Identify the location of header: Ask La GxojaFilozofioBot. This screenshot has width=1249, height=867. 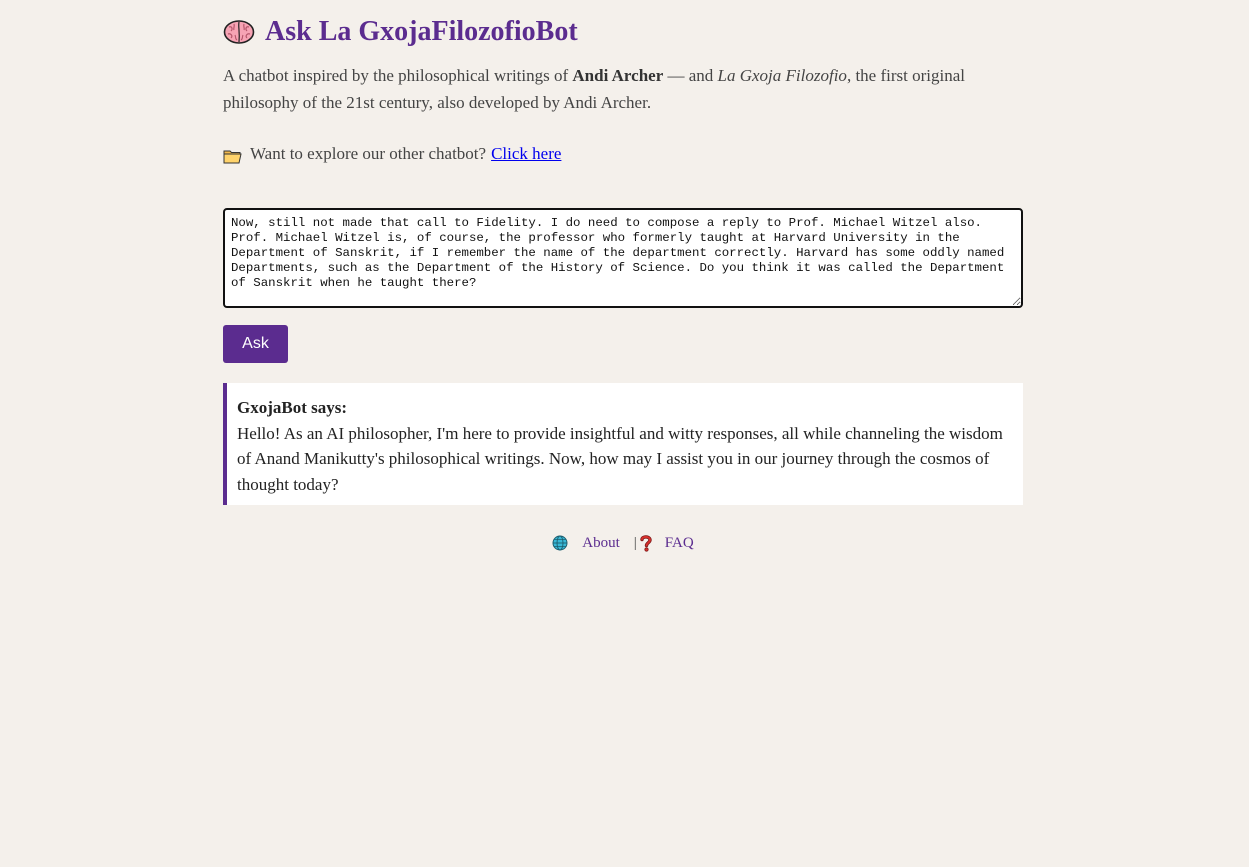
(400, 32).